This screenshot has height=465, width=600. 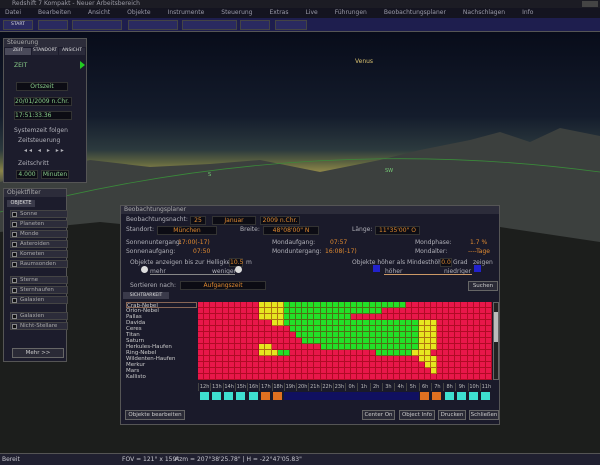 I want to click on tab-standort: STANDORT, so click(x=45, y=51).